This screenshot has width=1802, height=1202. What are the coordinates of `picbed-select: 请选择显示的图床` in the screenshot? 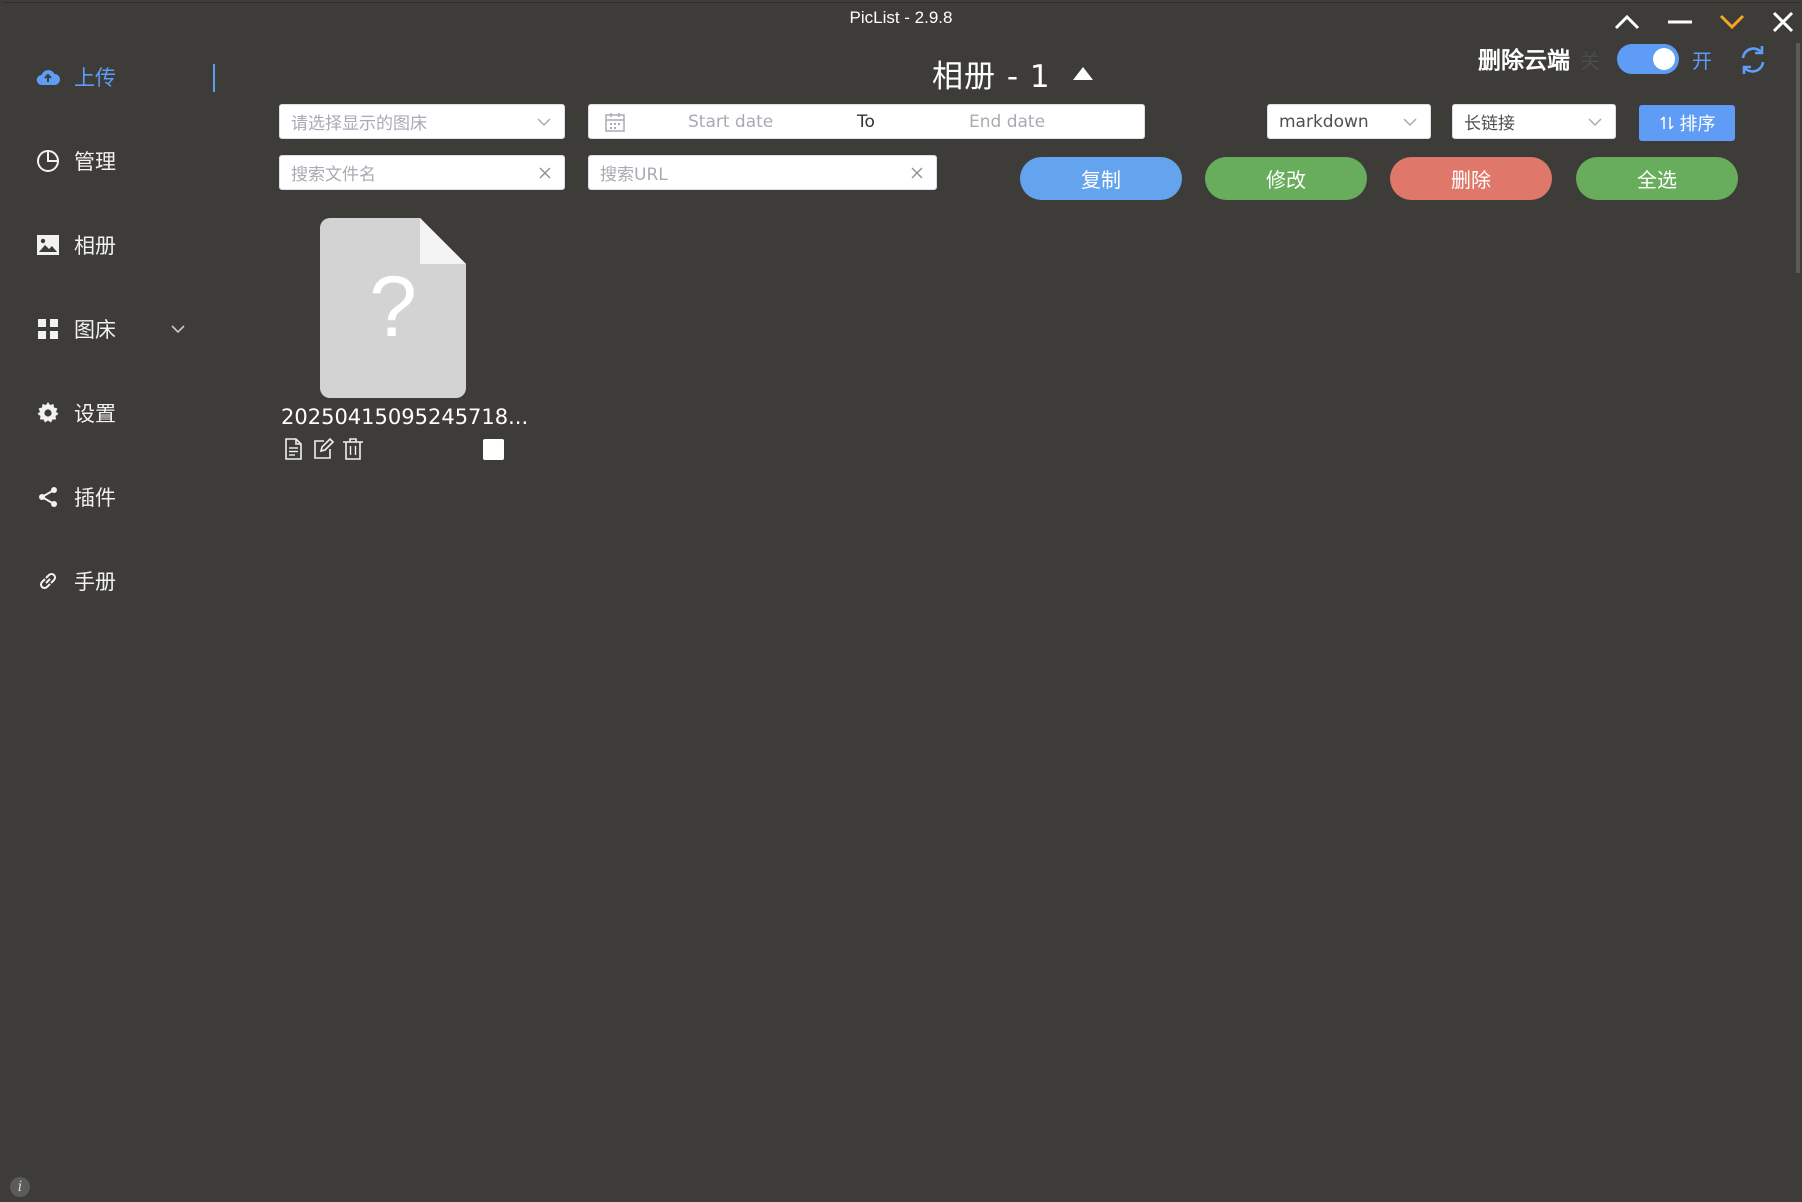 It's located at (422, 121).